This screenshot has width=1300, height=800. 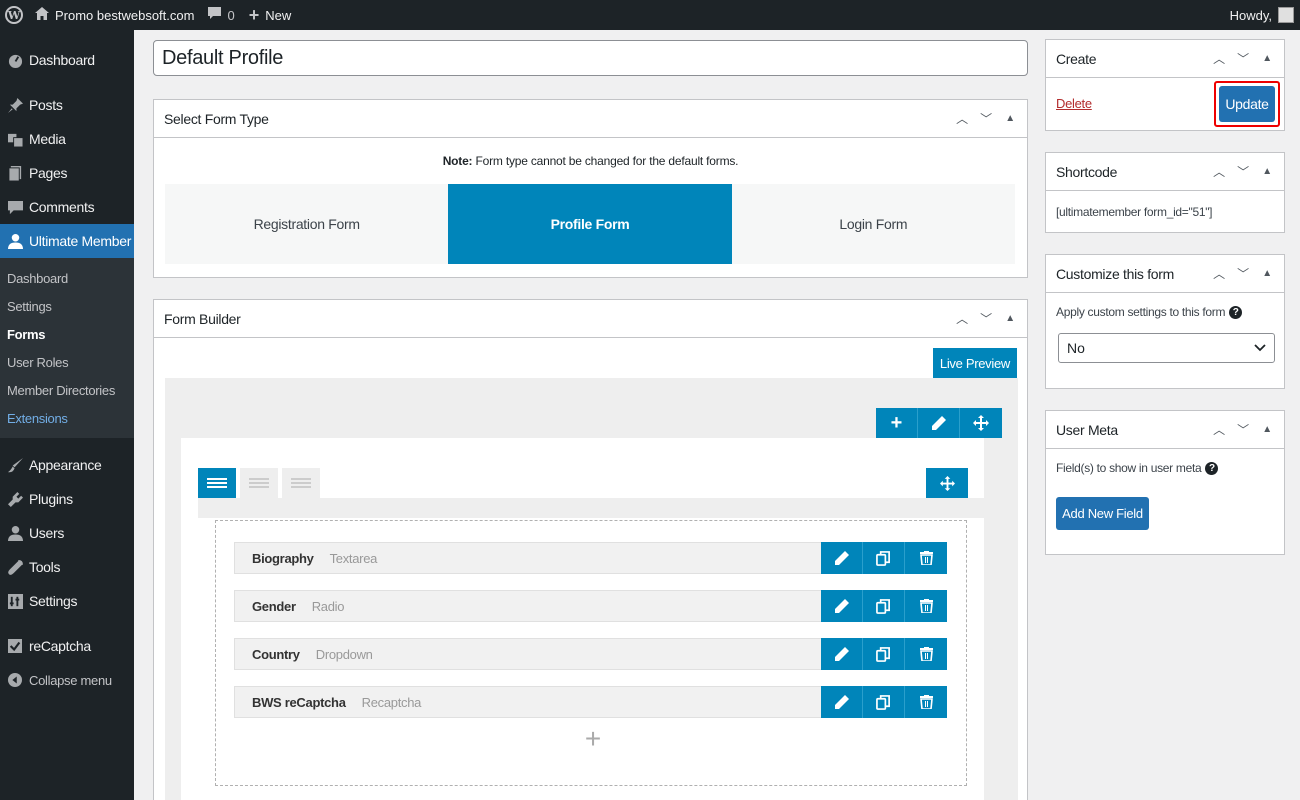 What do you see at coordinates (53, 601) in the screenshot?
I see `sidebar-item-label: Settings` at bounding box center [53, 601].